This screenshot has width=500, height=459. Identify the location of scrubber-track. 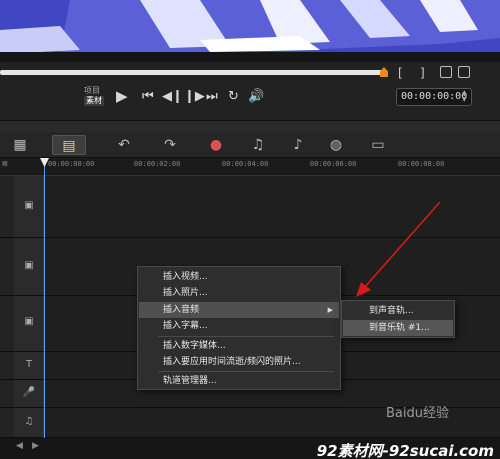
(192, 72).